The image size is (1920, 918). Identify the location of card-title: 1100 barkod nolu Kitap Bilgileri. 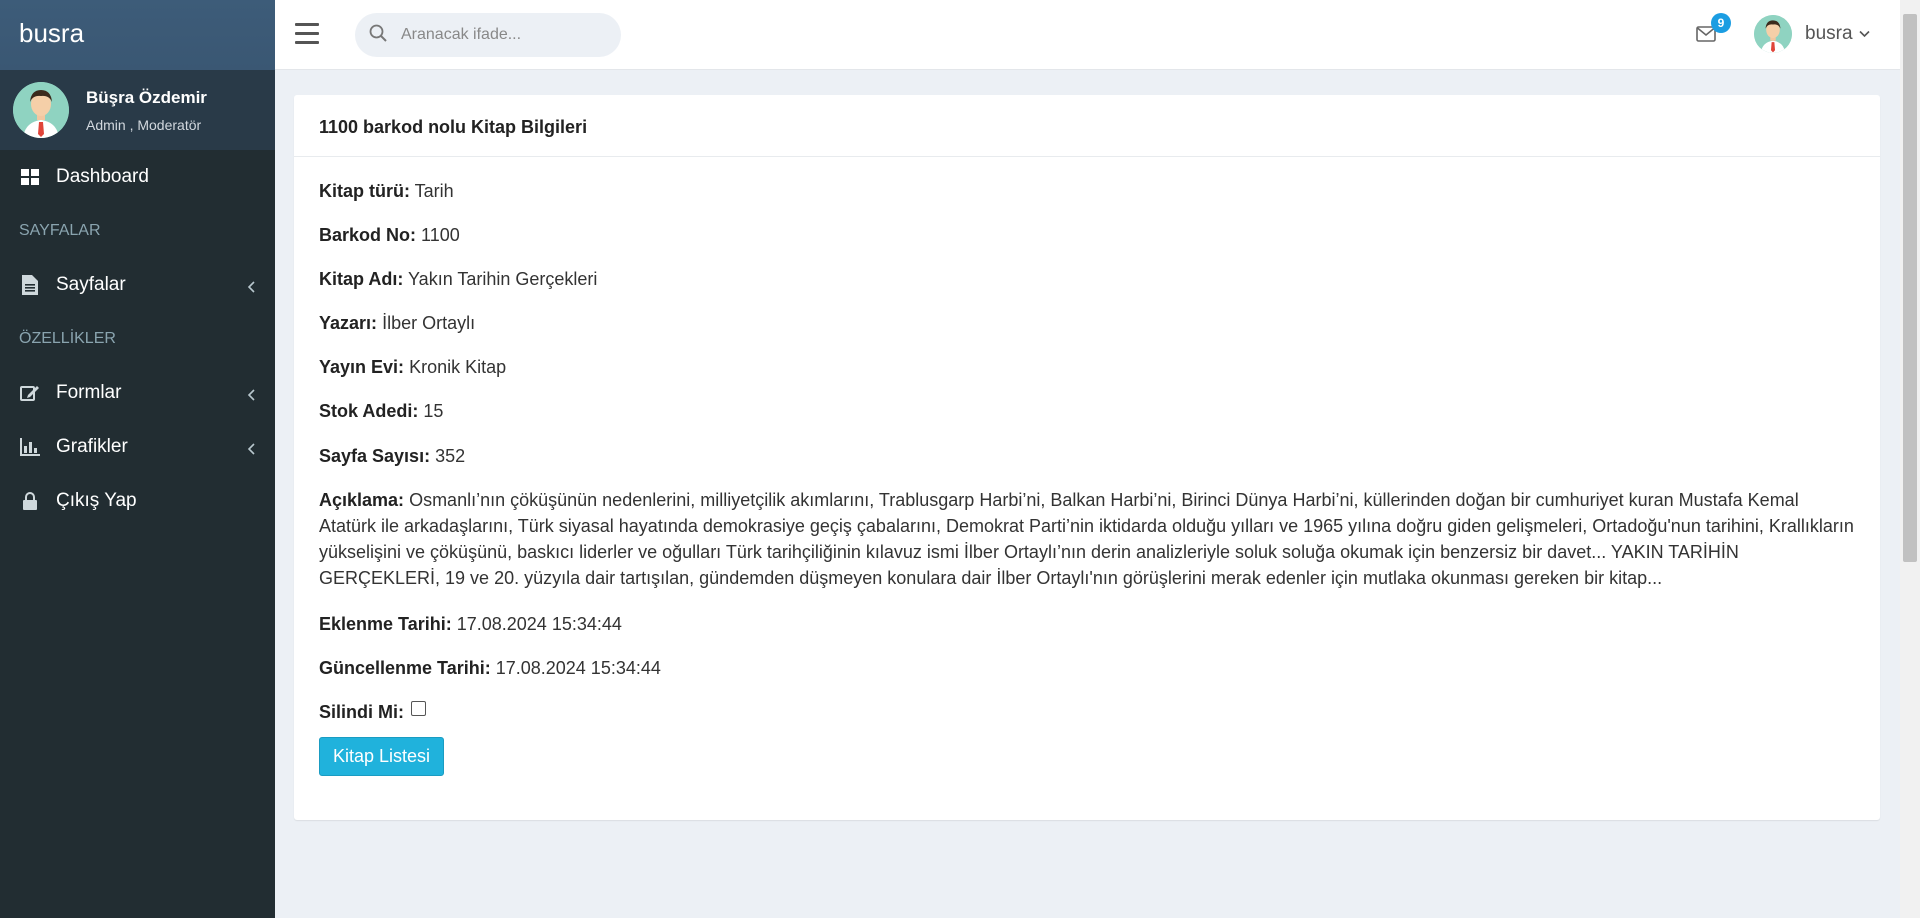
(1087, 126).